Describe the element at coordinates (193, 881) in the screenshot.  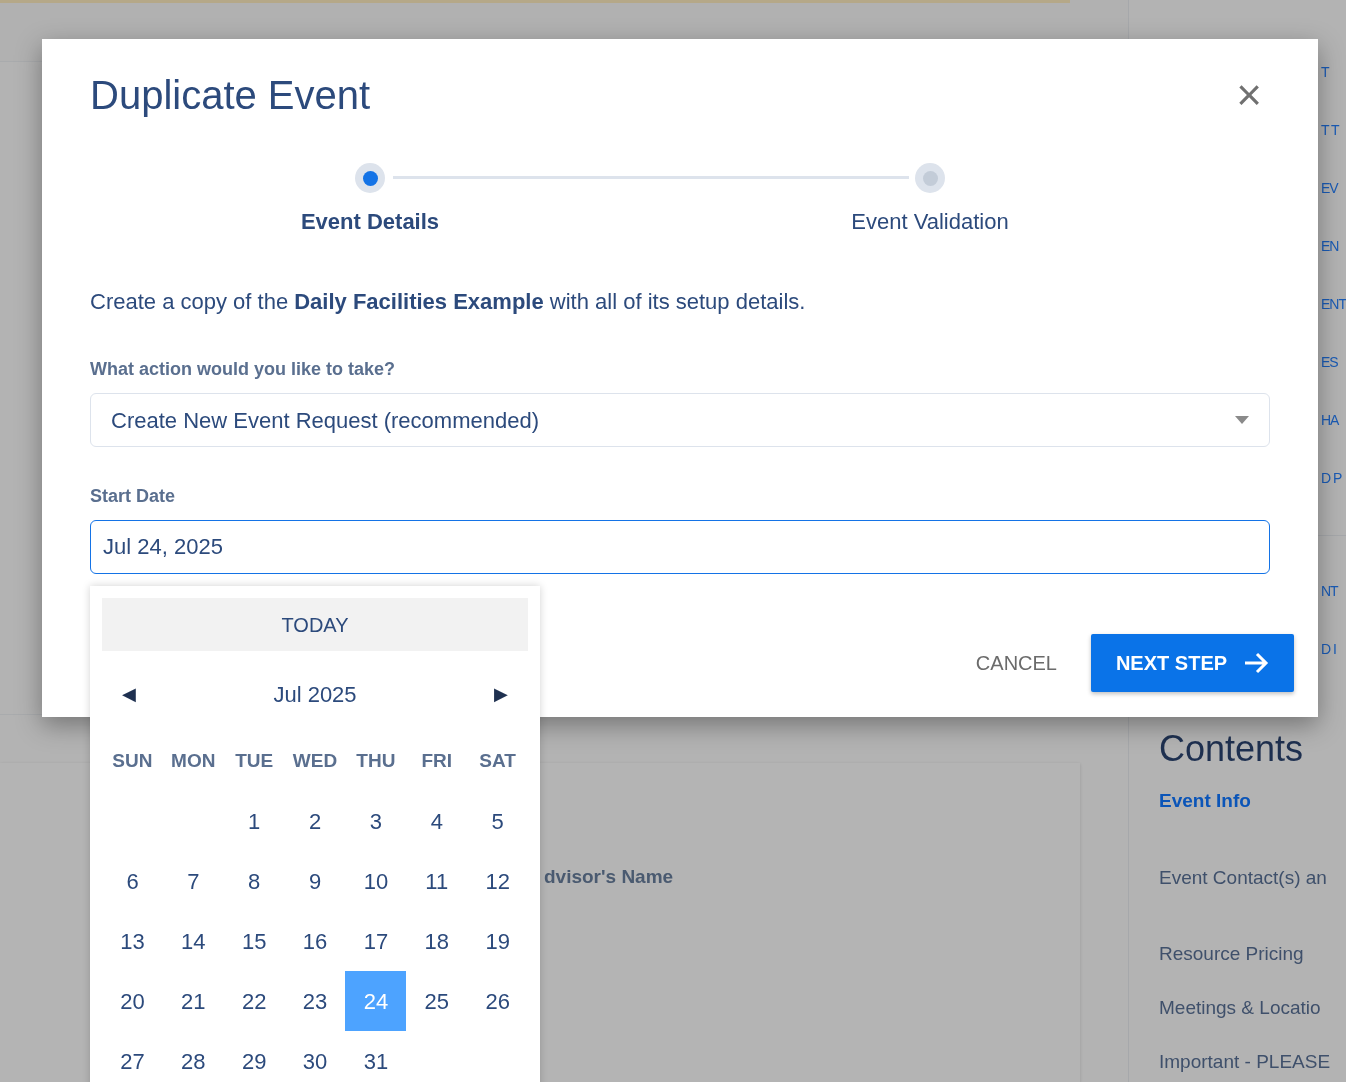
I see `calendar-day: 7` at that location.